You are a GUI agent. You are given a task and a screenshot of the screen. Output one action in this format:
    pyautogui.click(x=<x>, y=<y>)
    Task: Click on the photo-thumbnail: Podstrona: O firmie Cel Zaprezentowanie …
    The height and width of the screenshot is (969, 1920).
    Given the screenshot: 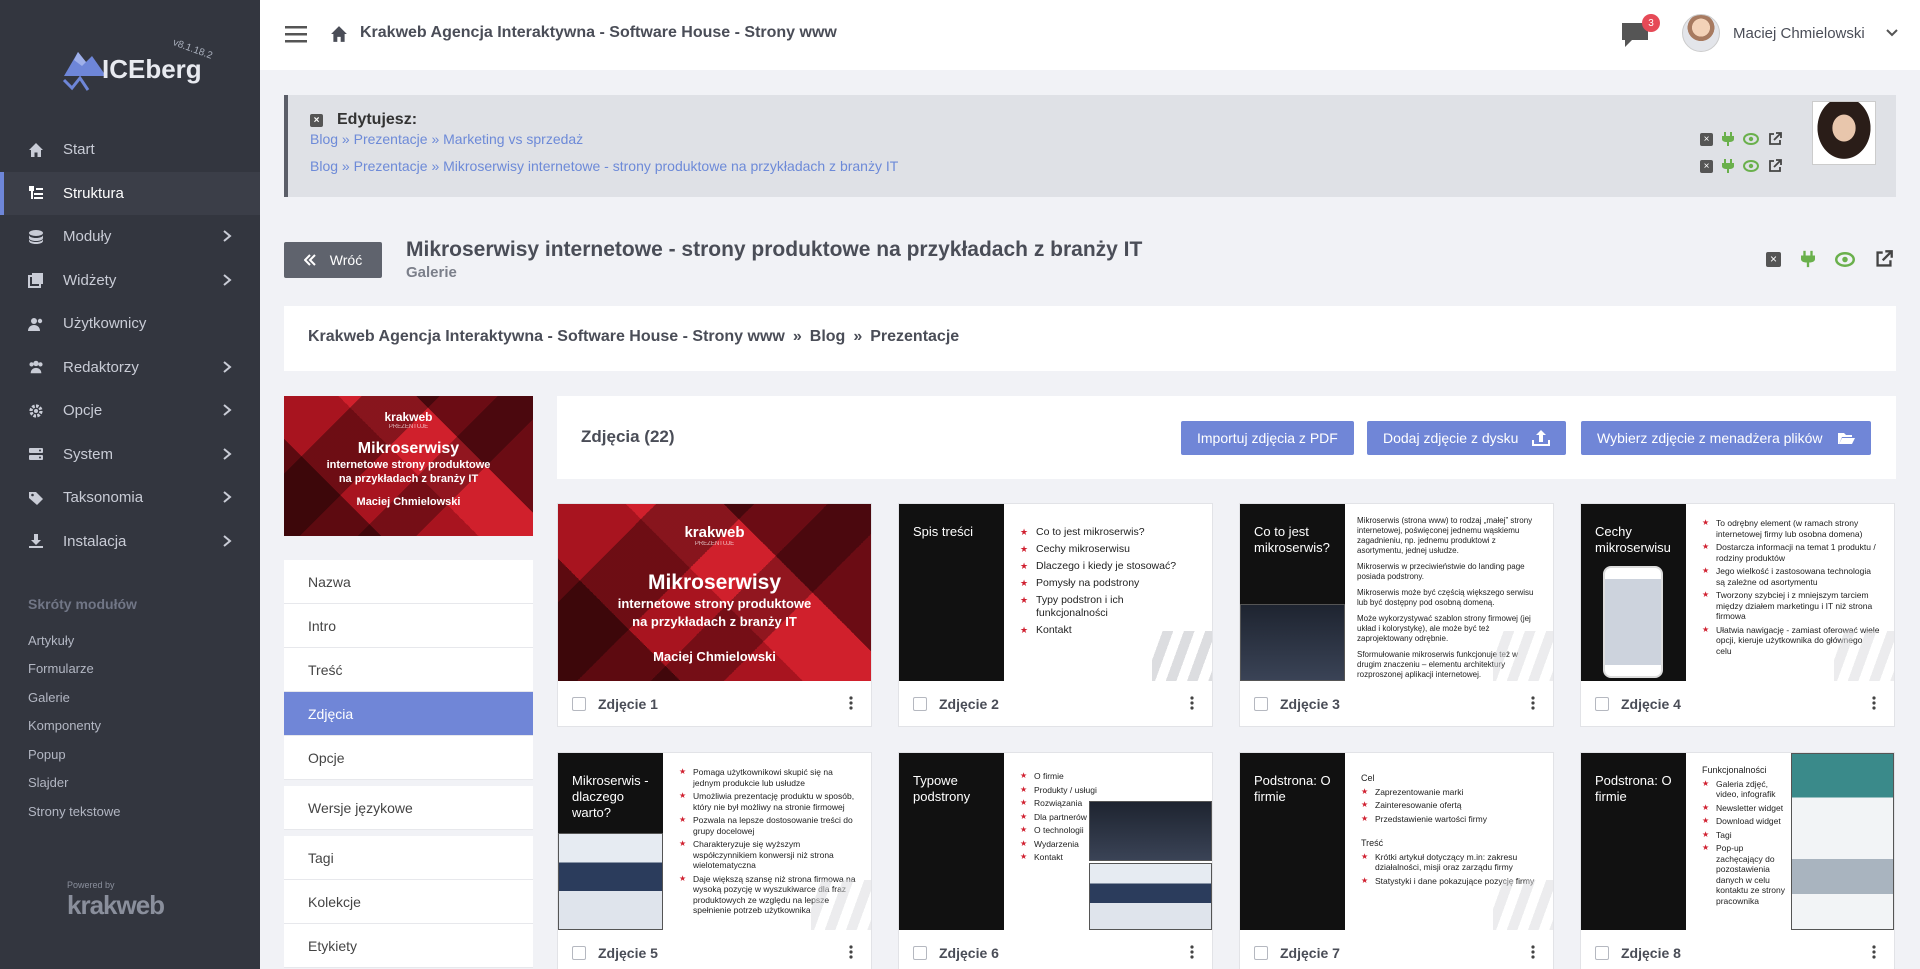 What is the action you would take?
    pyautogui.click(x=1396, y=841)
    